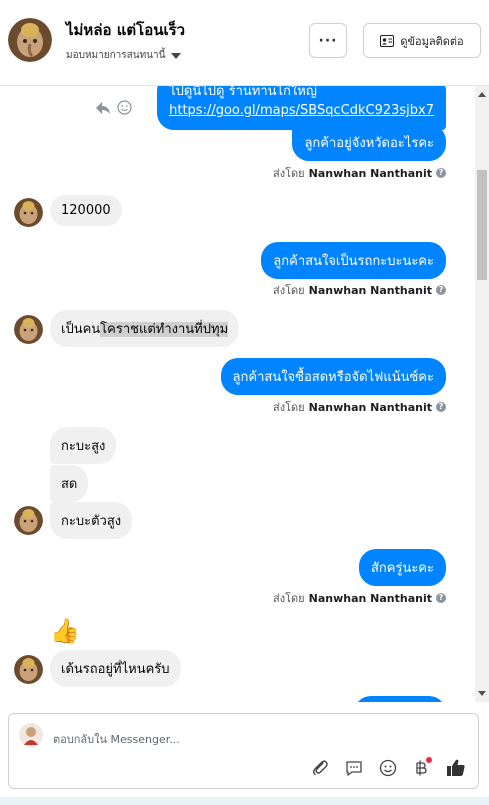 This screenshot has width=489, height=805. I want to click on assign-label: มอบหมายการสนทนานี้, so click(116, 55).